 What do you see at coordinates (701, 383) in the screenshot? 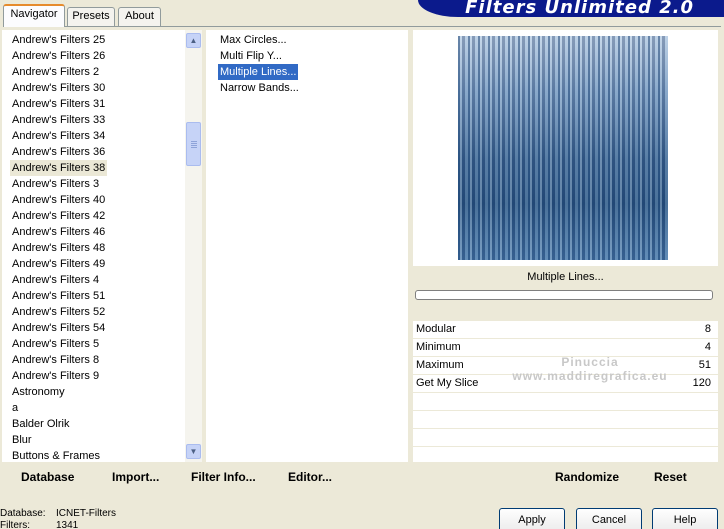
I see `param-value: 120` at bounding box center [701, 383].